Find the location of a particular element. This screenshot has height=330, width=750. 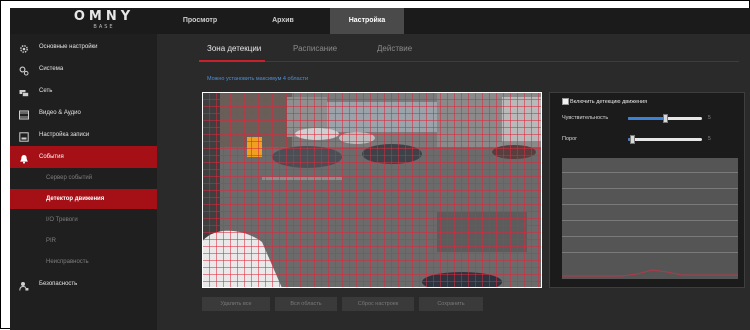

sidebar-subitem-label: PIR is located at coordinates (51, 241).